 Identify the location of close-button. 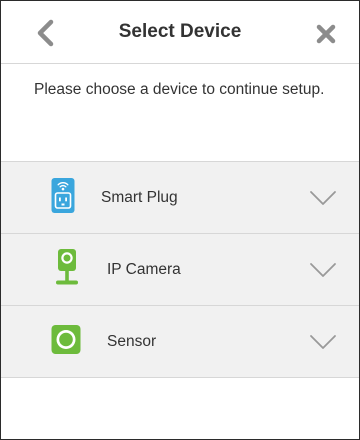
(326, 34).